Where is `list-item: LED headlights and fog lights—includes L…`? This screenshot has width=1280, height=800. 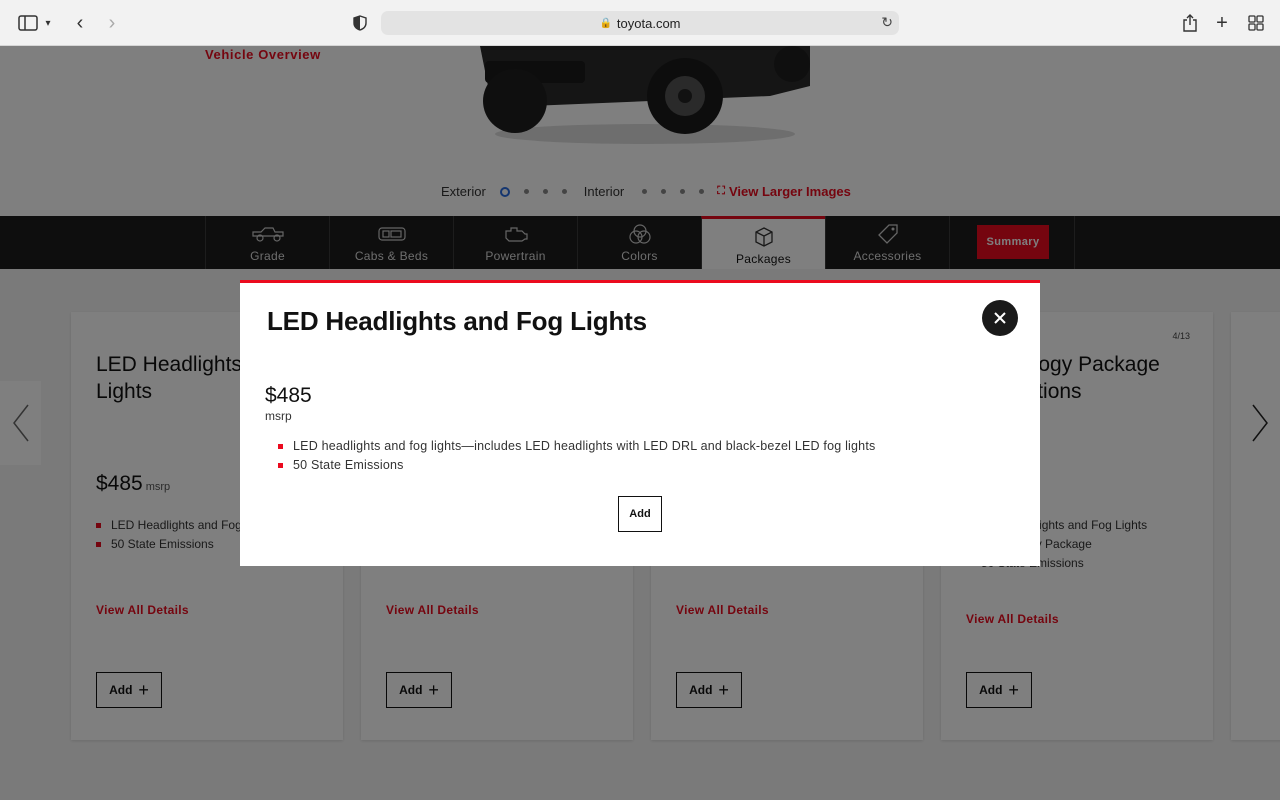
list-item: LED headlights and fog lights—includes L… is located at coordinates (576, 446).